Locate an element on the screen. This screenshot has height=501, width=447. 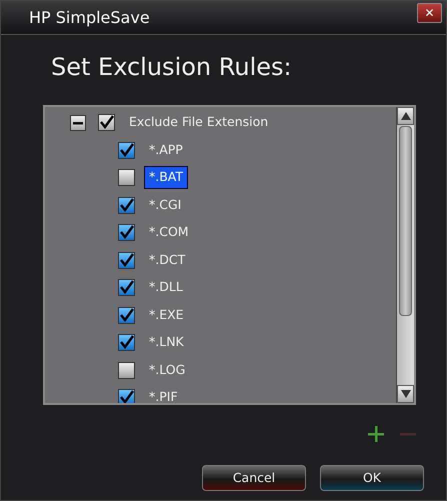
tree-item: *.DLL is located at coordinates (166, 288).